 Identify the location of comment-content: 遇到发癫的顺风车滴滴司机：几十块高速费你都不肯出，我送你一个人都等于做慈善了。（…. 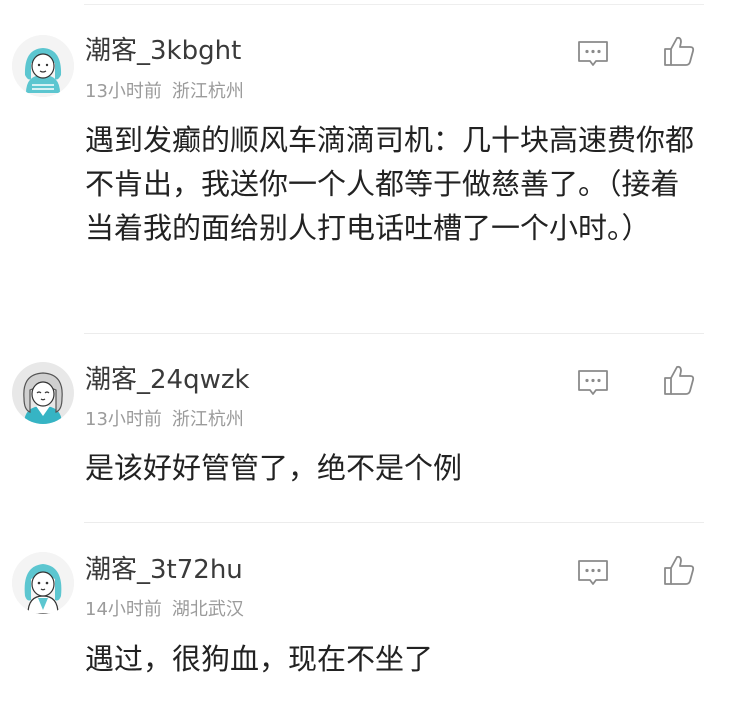
(390, 184).